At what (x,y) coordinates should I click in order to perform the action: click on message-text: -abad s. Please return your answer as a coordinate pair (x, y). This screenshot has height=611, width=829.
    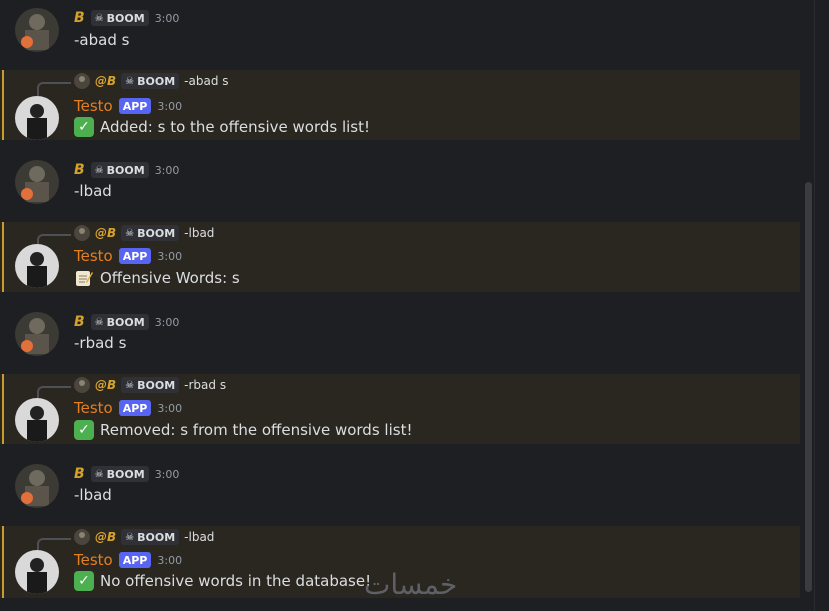
    Looking at the image, I should click on (102, 40).